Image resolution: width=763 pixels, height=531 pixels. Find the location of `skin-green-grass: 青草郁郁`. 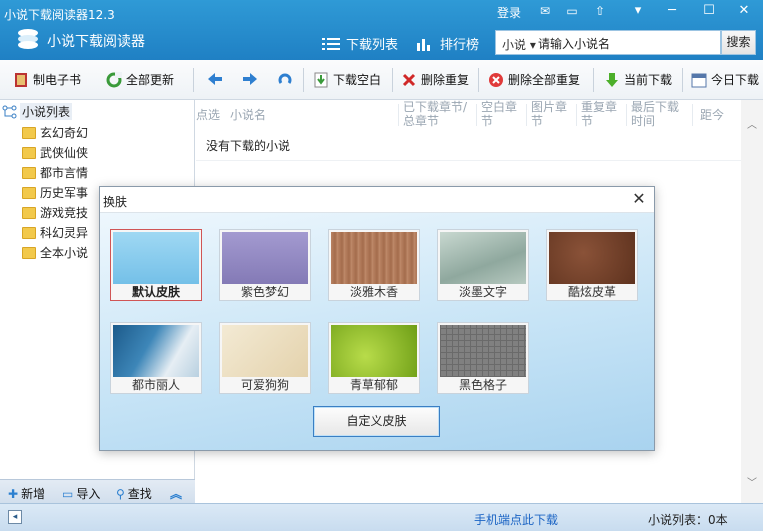

skin-green-grass: 青草郁郁 is located at coordinates (374, 358).